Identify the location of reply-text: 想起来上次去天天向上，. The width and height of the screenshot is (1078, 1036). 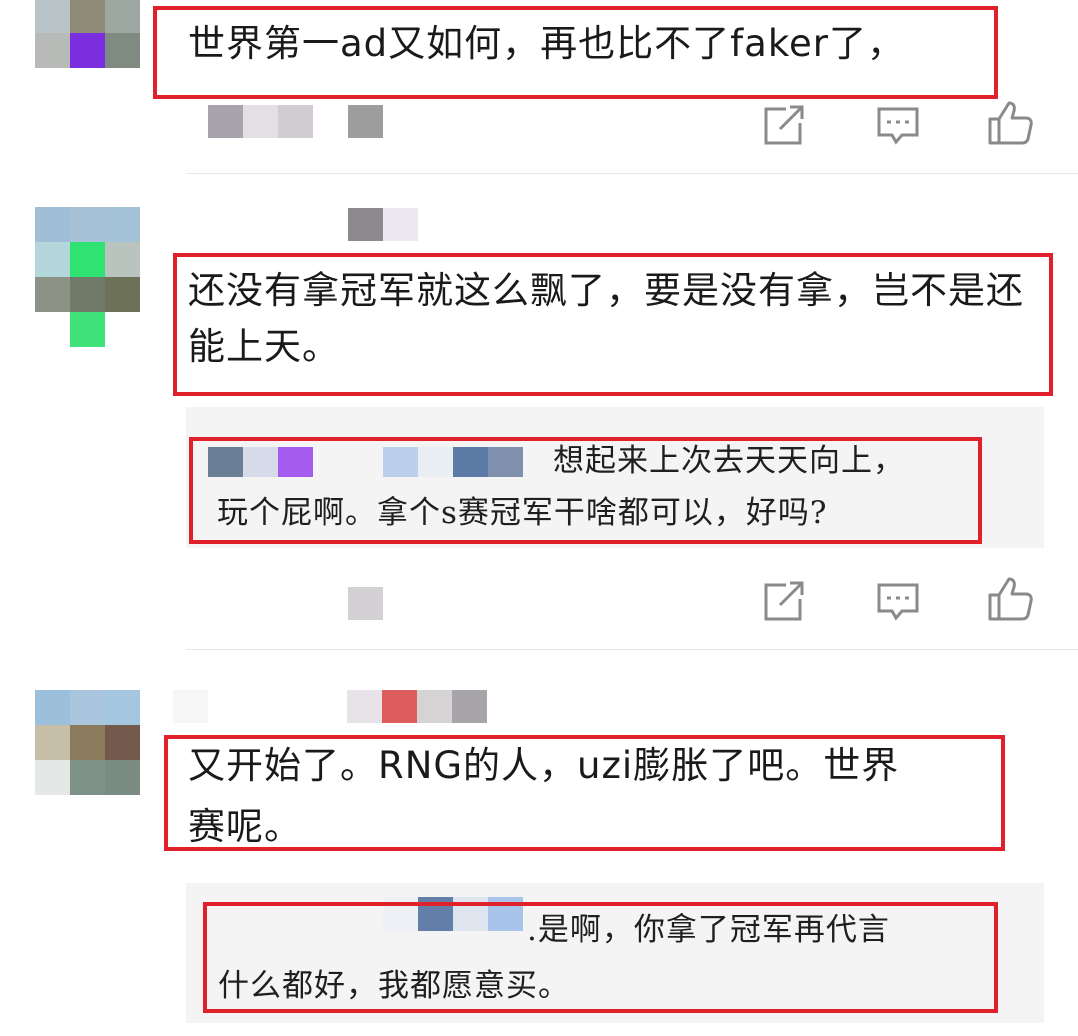
(729, 461).